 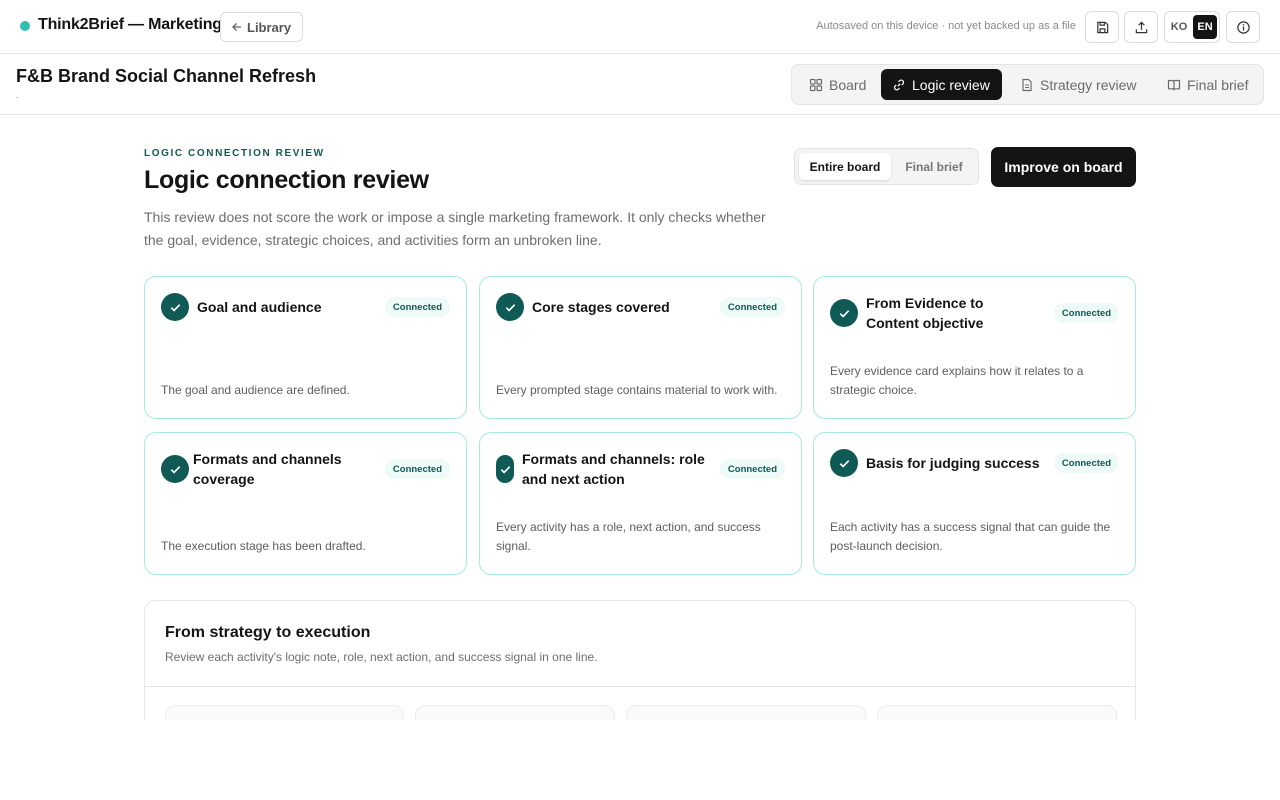 I want to click on card-title: Formats and channels coverage, so click(x=267, y=469).